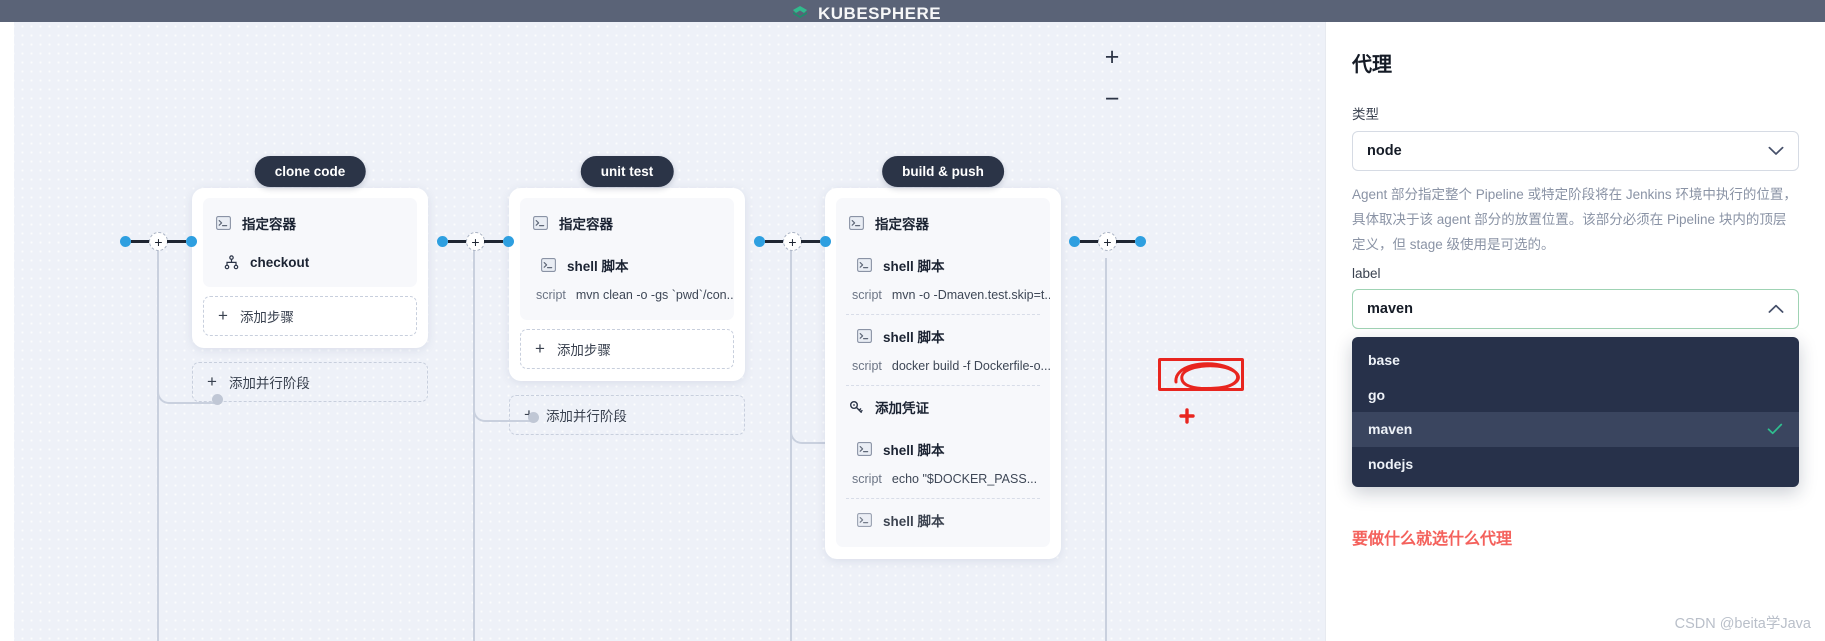 This screenshot has height=641, width=1825. I want to click on step-label: checkout, so click(280, 262).